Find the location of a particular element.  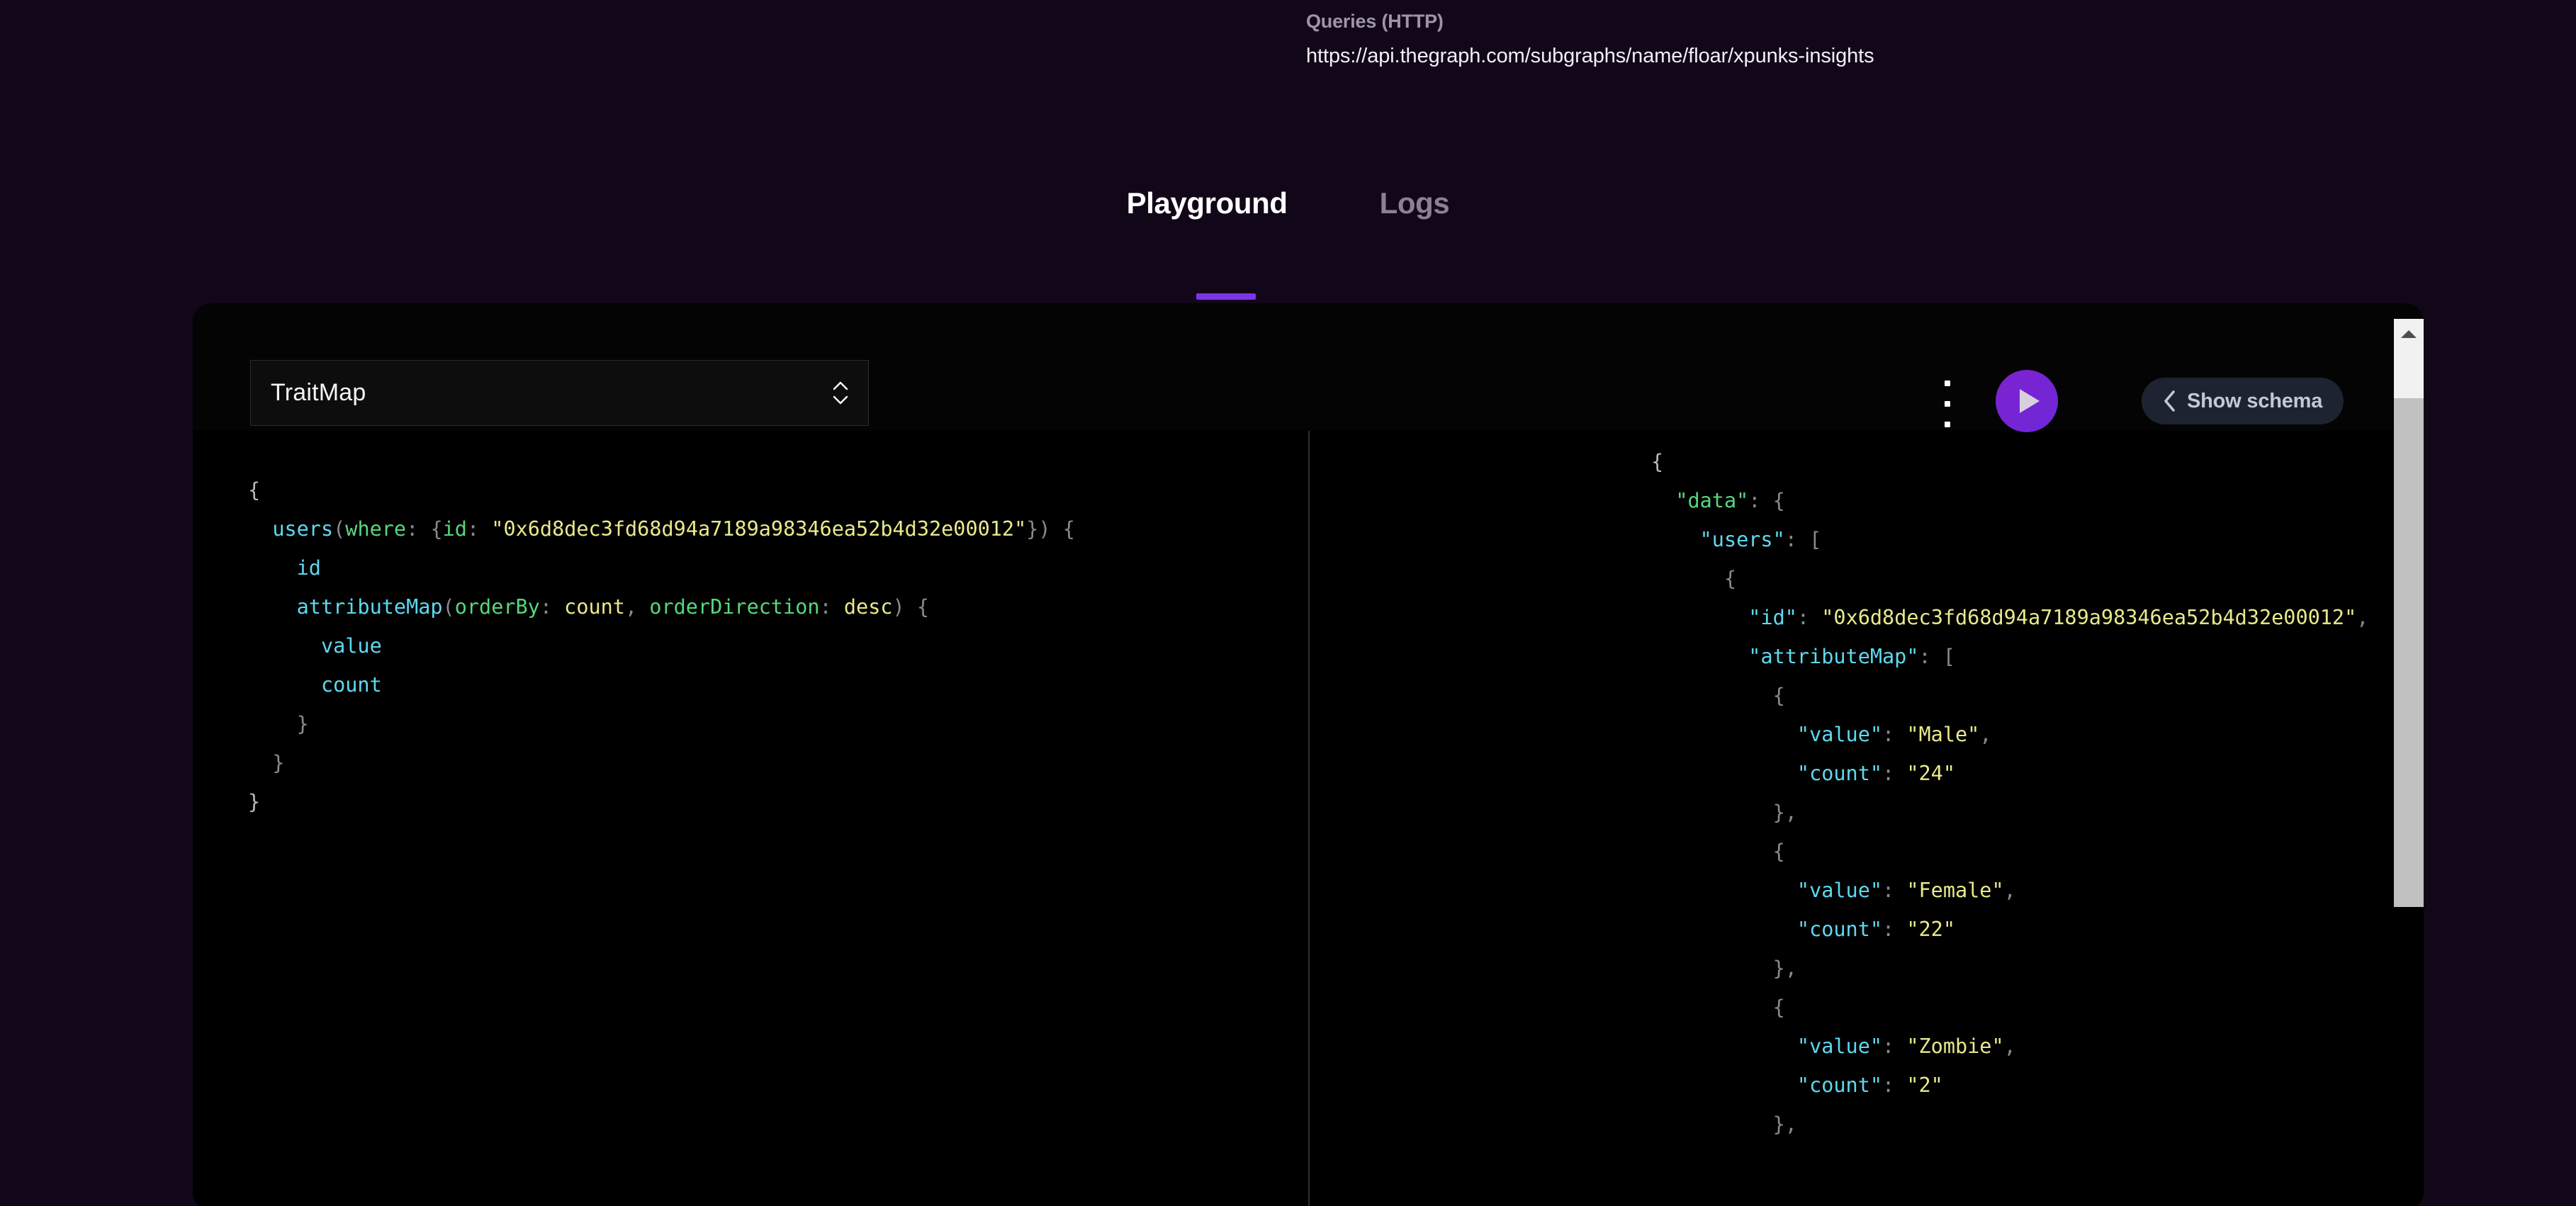

queries-label: Queries (HTTP) is located at coordinates (1375, 21).